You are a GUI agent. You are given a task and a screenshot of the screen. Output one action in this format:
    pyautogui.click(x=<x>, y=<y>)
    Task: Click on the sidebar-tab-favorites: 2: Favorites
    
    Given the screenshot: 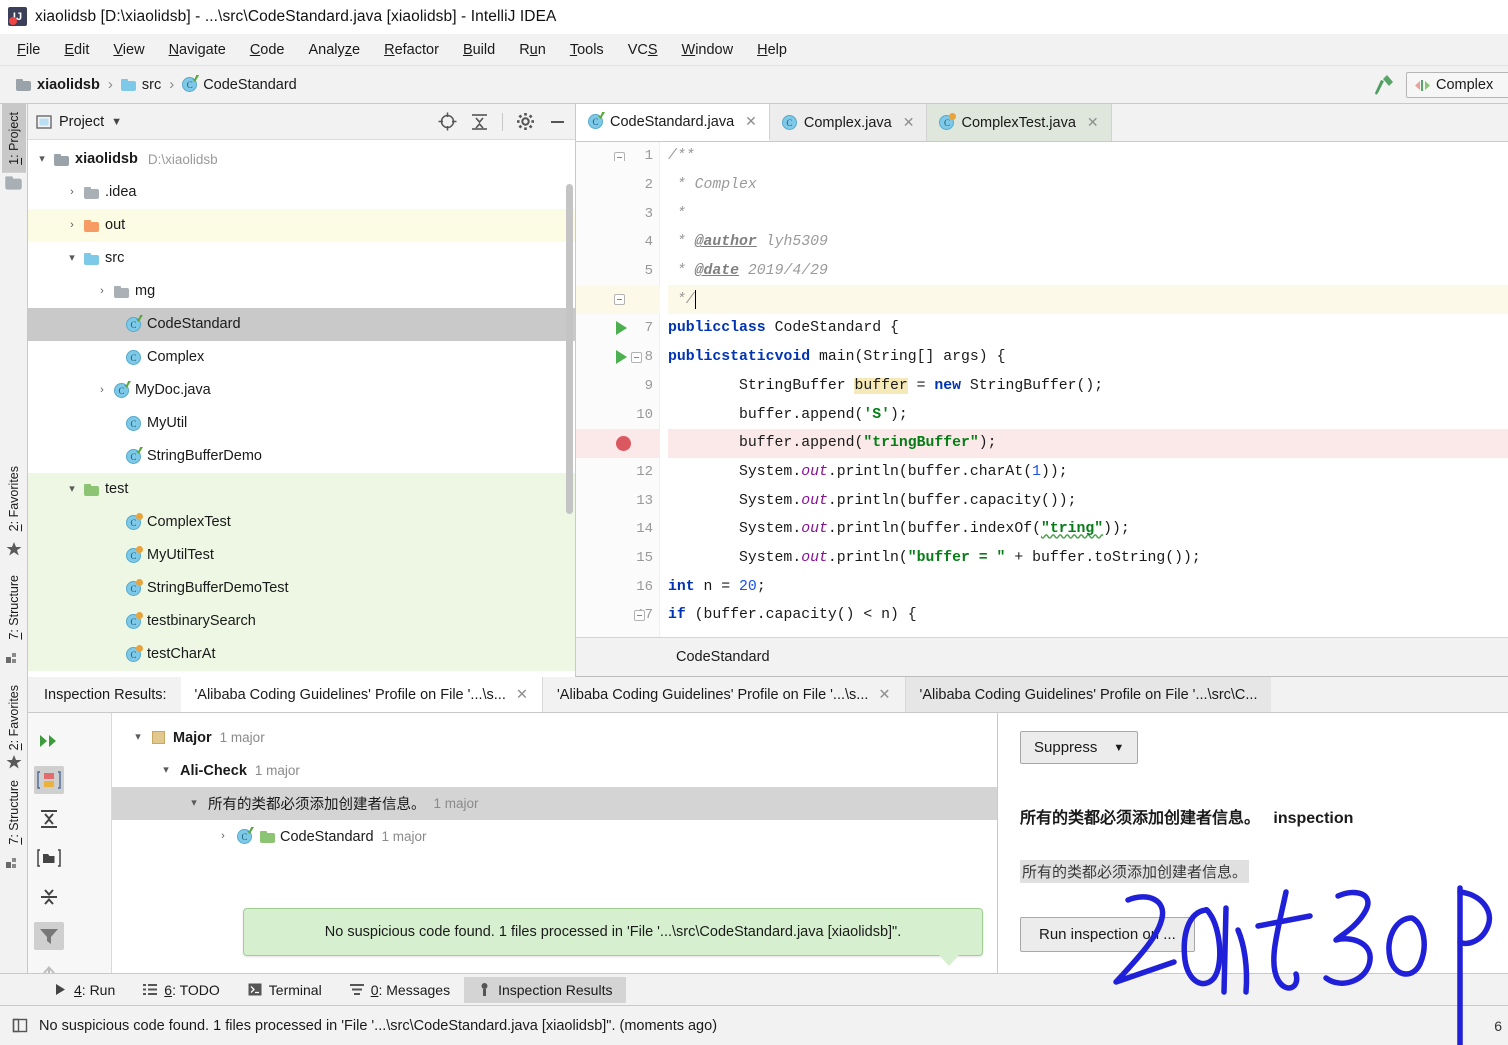 What is the action you would take?
    pyautogui.click(x=14, y=498)
    